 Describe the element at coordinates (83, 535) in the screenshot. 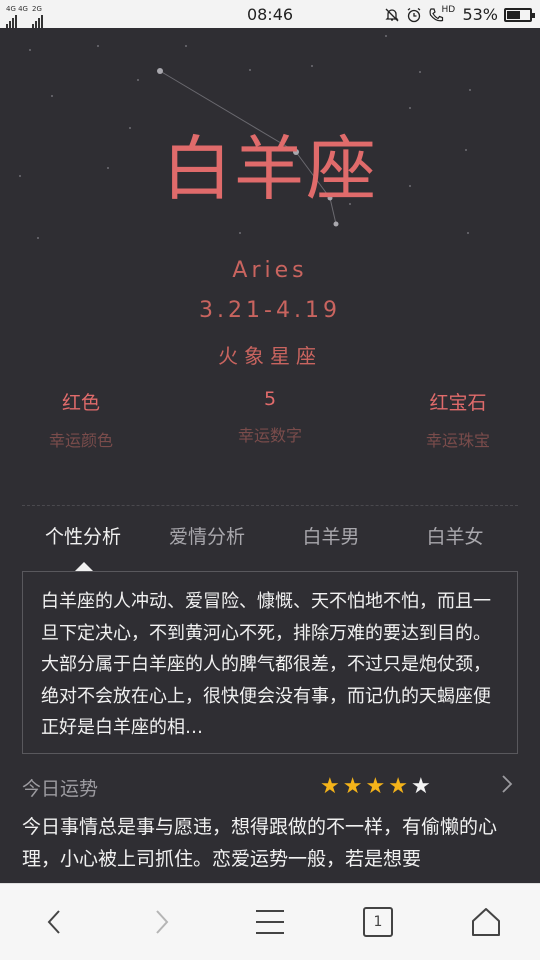

I see `tab-personality: 个性分析` at that location.